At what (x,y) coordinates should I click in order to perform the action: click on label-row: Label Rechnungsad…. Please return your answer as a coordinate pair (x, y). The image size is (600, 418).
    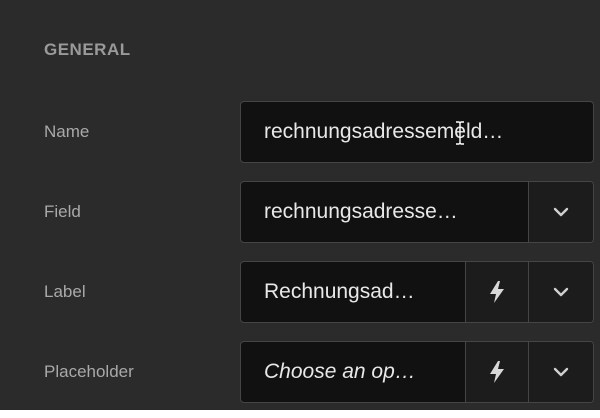
    Looking at the image, I should click on (300, 292).